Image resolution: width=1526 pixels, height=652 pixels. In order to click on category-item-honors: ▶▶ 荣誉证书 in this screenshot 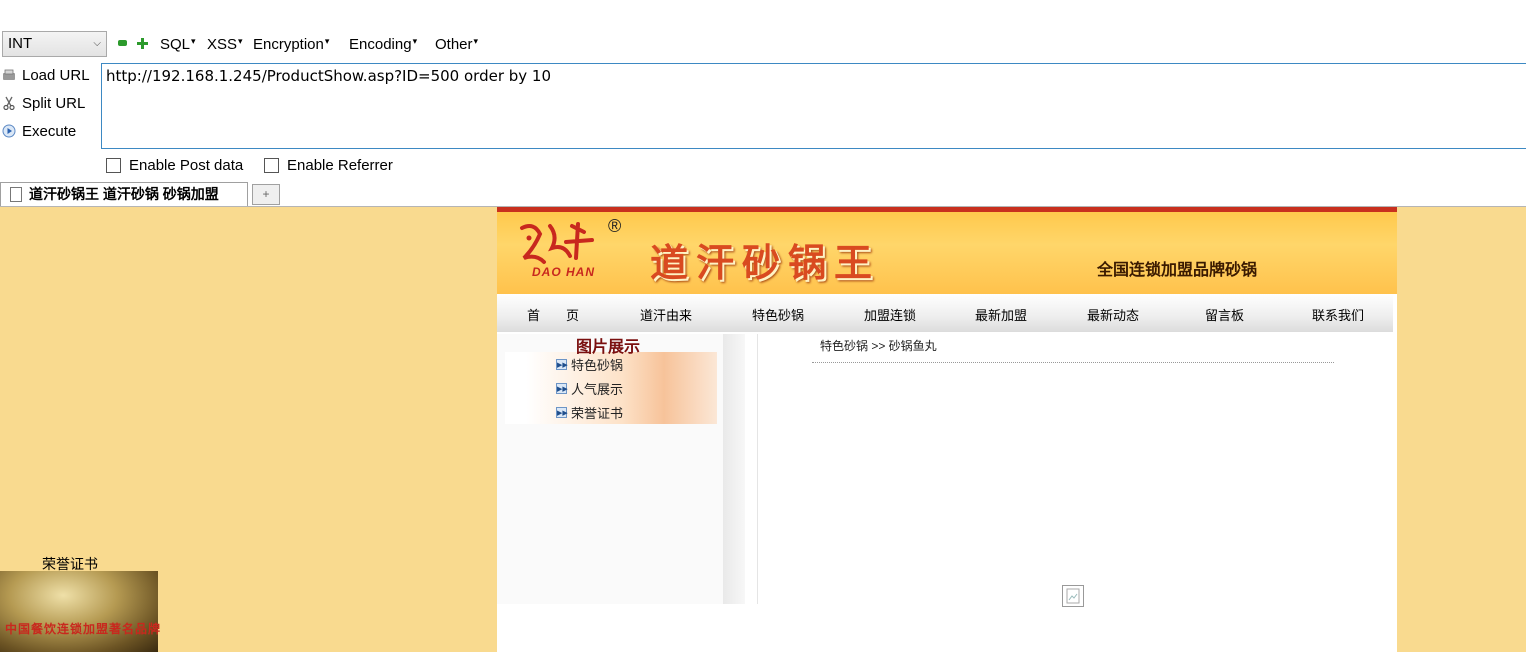, I will do `click(589, 412)`.